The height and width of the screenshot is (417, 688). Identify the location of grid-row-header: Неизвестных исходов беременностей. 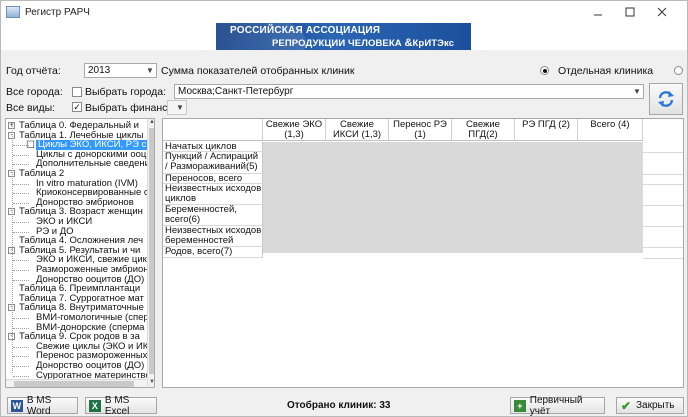
(213, 236).